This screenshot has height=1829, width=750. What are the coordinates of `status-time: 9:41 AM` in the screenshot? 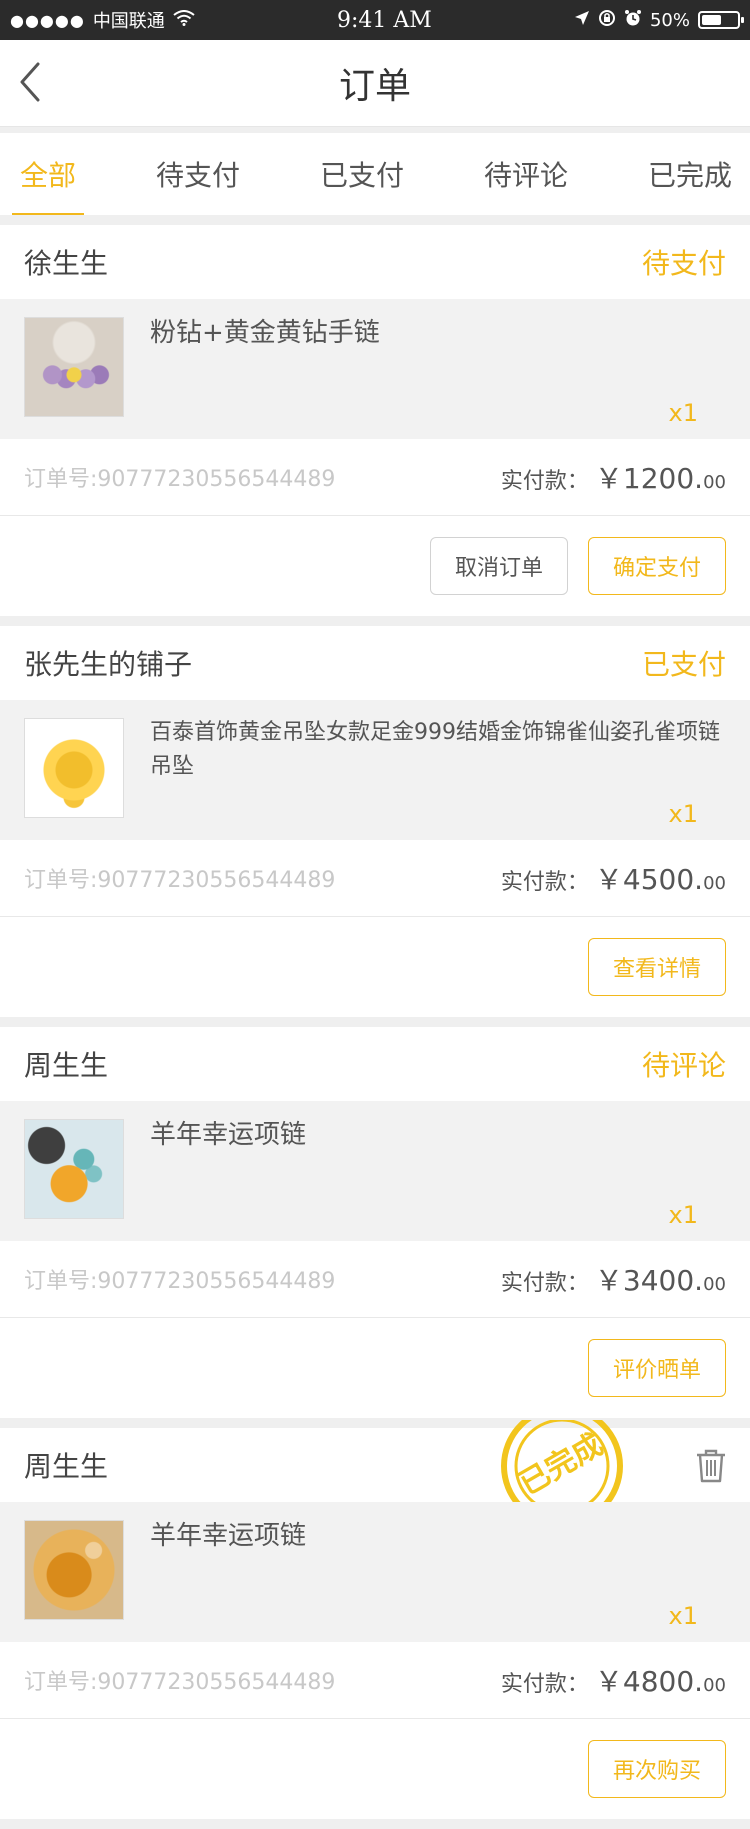 It's located at (384, 20).